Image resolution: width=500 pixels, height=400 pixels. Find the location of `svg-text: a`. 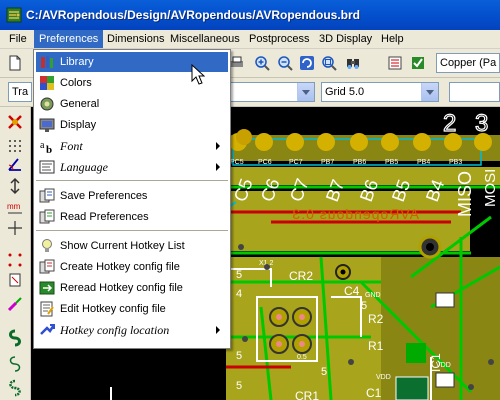

svg-text: a is located at coordinates (42, 145).